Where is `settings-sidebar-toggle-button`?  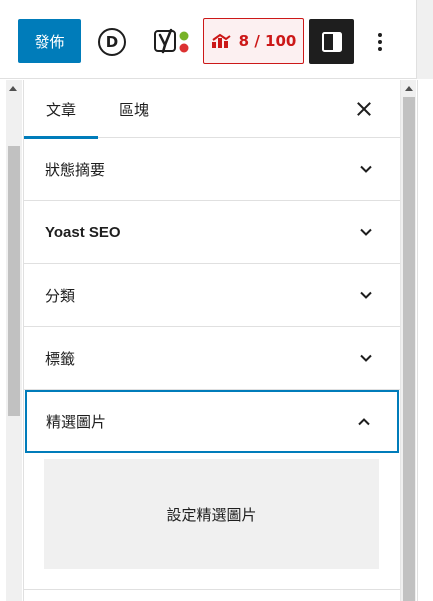 settings-sidebar-toggle-button is located at coordinates (331, 41).